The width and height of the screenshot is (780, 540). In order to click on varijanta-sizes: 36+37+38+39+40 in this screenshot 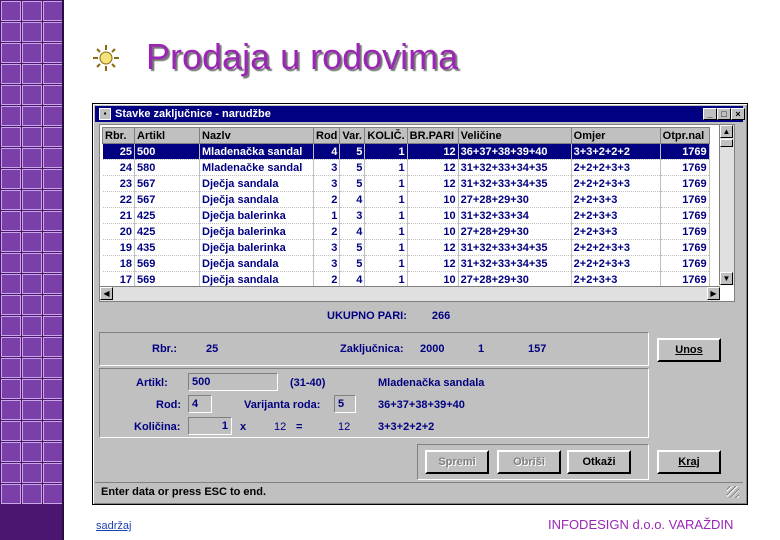, I will do `click(421, 405)`.